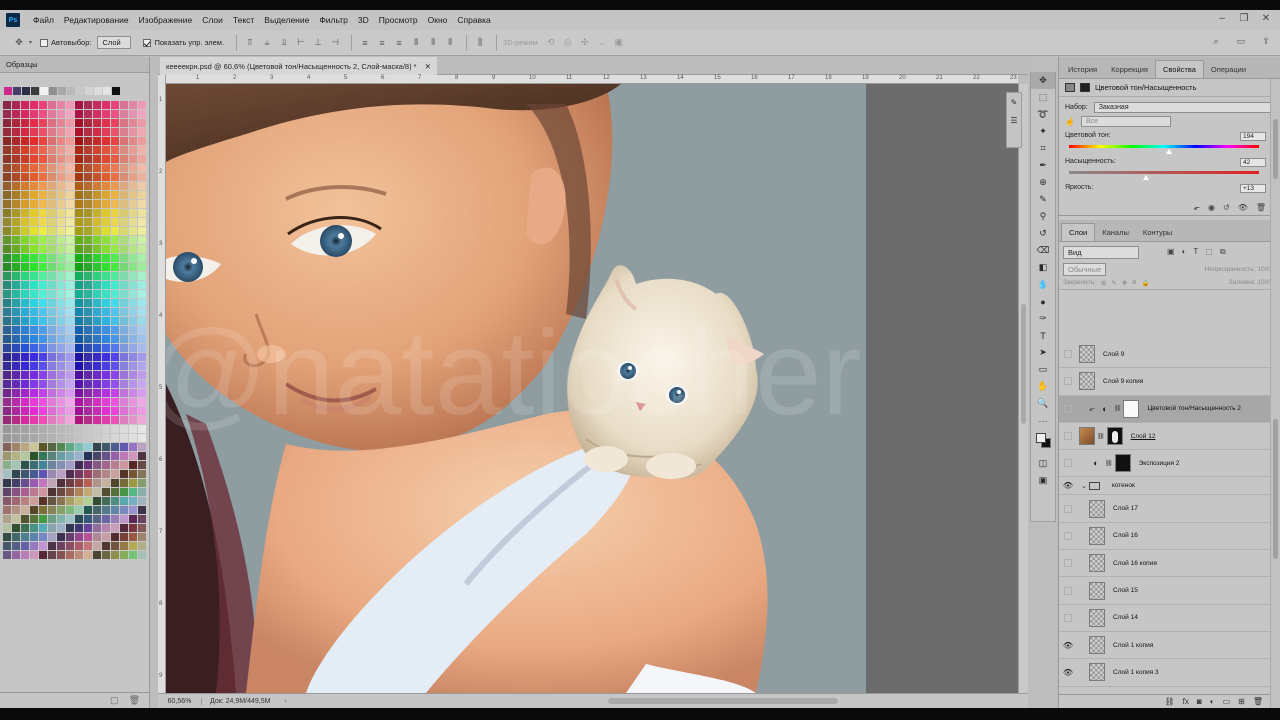  Describe the element at coordinates (1109, 463) in the screenshot. I see `link-icon: ⛓` at that location.